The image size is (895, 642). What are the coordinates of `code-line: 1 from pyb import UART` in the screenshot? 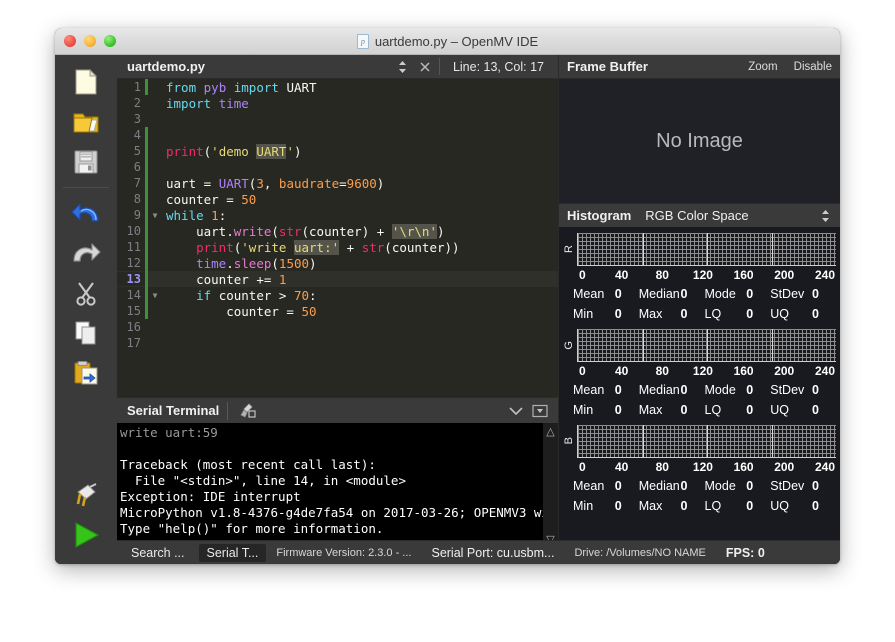 It's located at (337, 87).